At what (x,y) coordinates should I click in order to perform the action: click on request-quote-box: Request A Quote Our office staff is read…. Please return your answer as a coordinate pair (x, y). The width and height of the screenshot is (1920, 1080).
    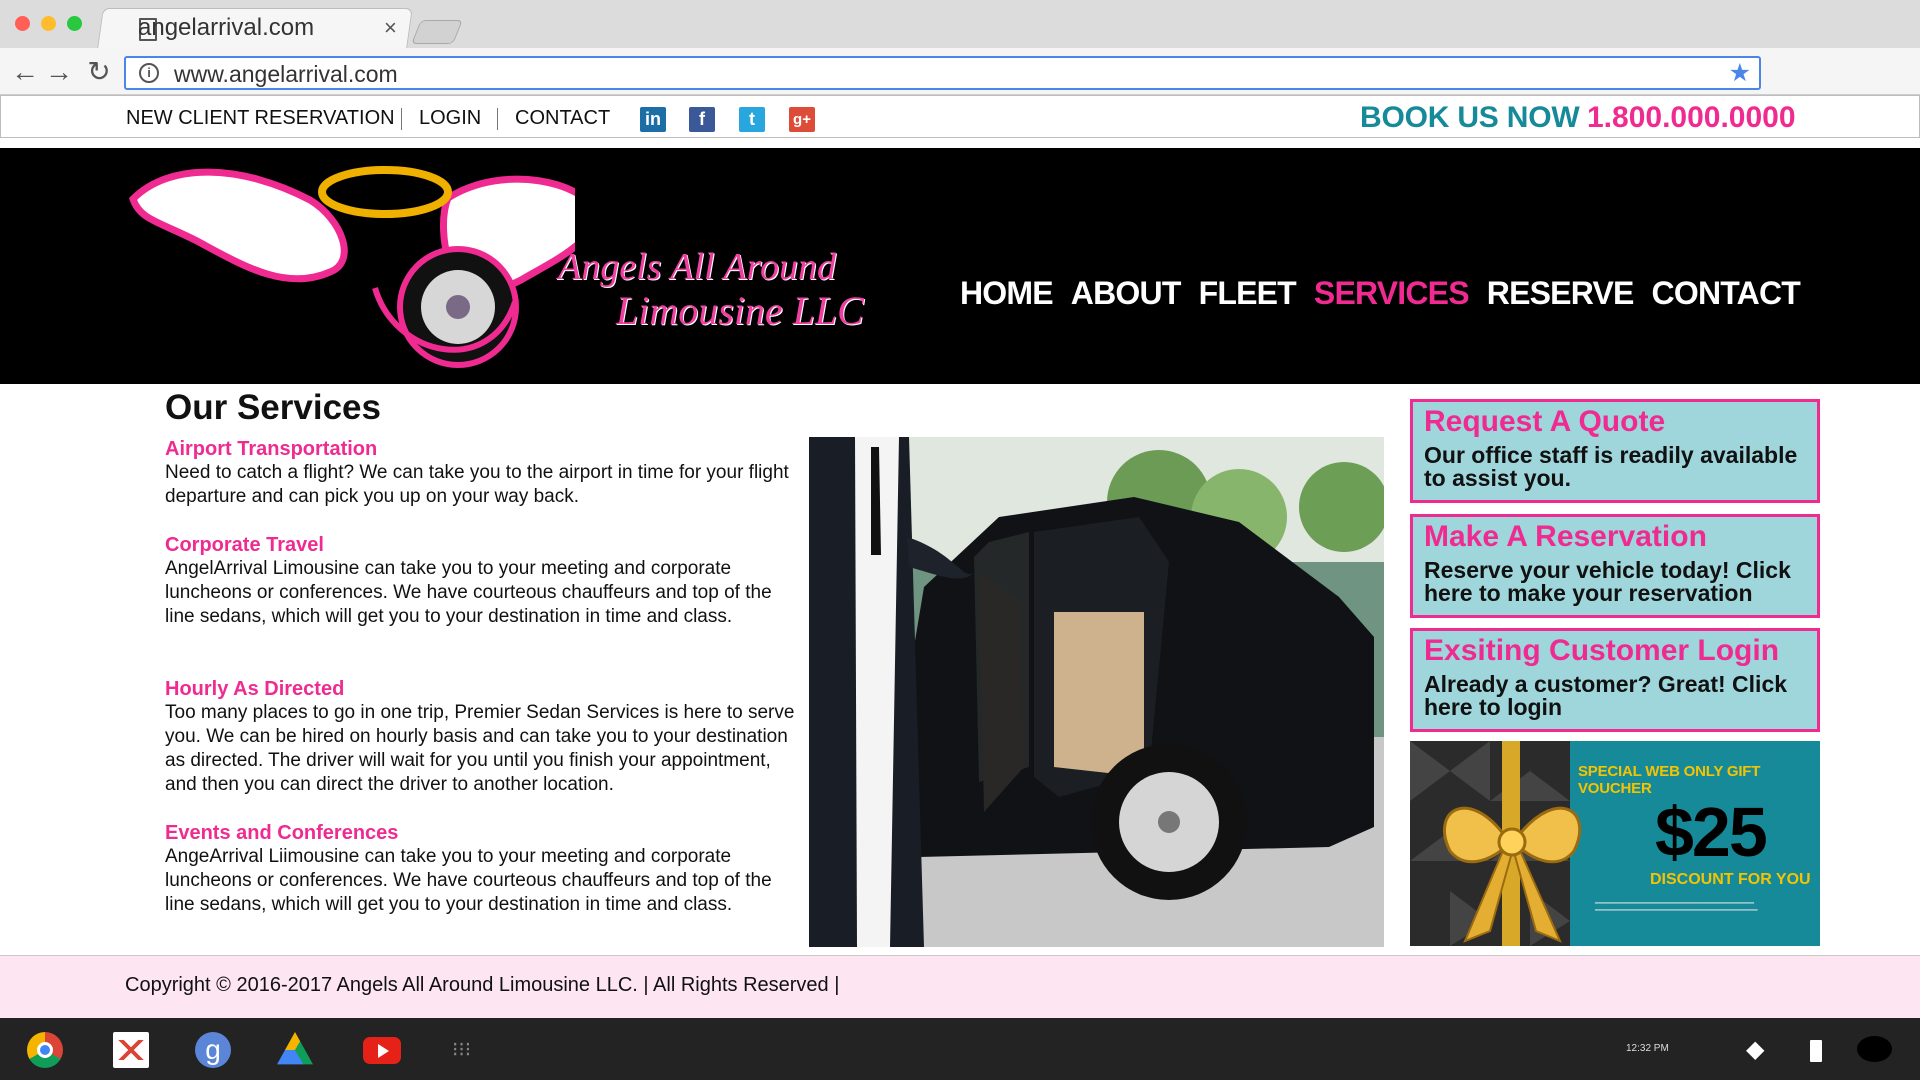
    Looking at the image, I should click on (1615, 451).